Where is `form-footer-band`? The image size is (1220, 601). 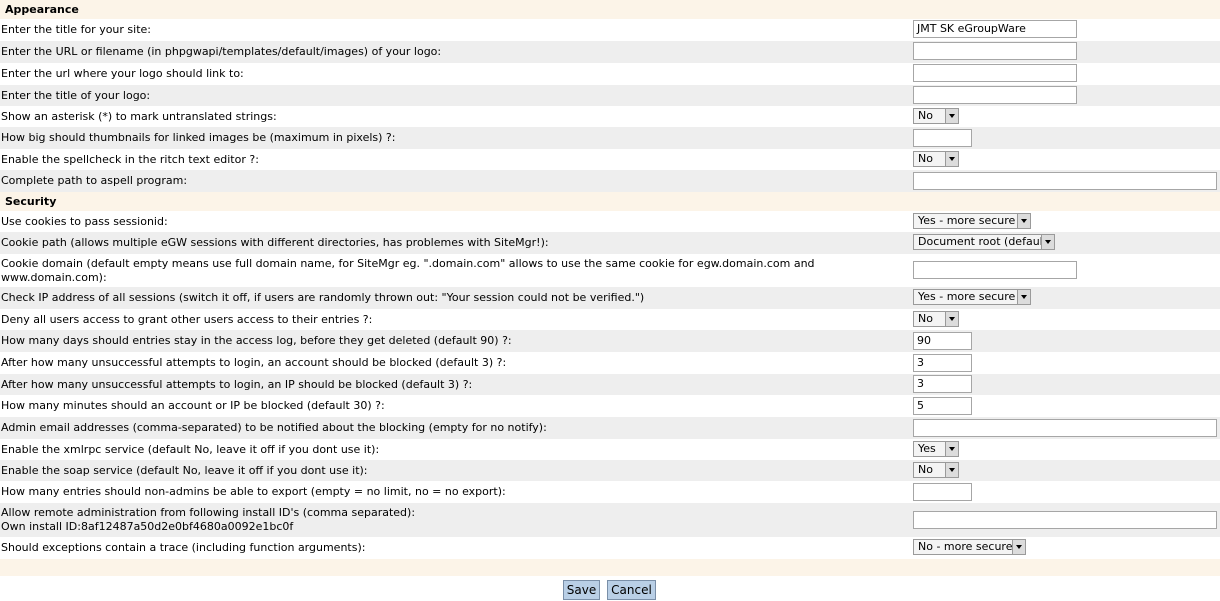 form-footer-band is located at coordinates (610, 567).